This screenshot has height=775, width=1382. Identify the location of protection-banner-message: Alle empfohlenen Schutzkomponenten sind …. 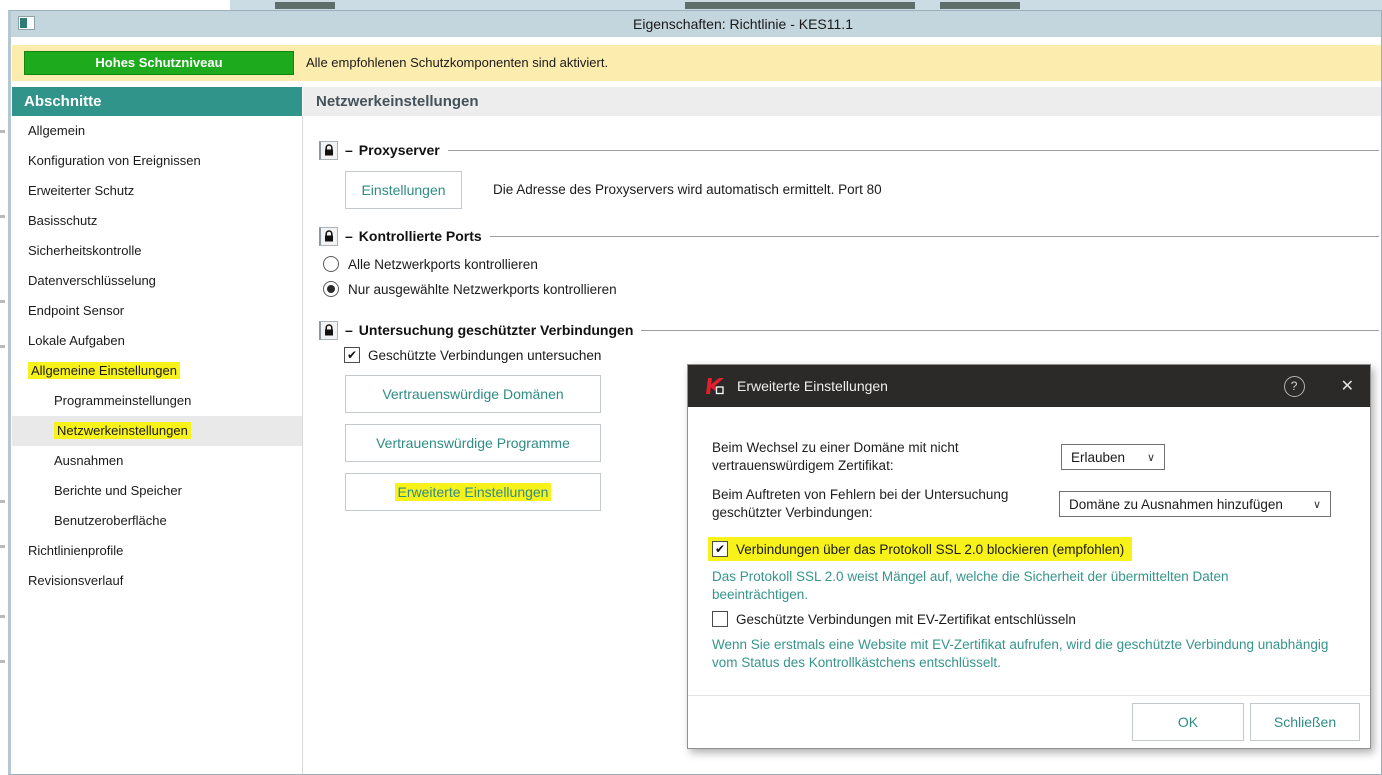
(457, 62).